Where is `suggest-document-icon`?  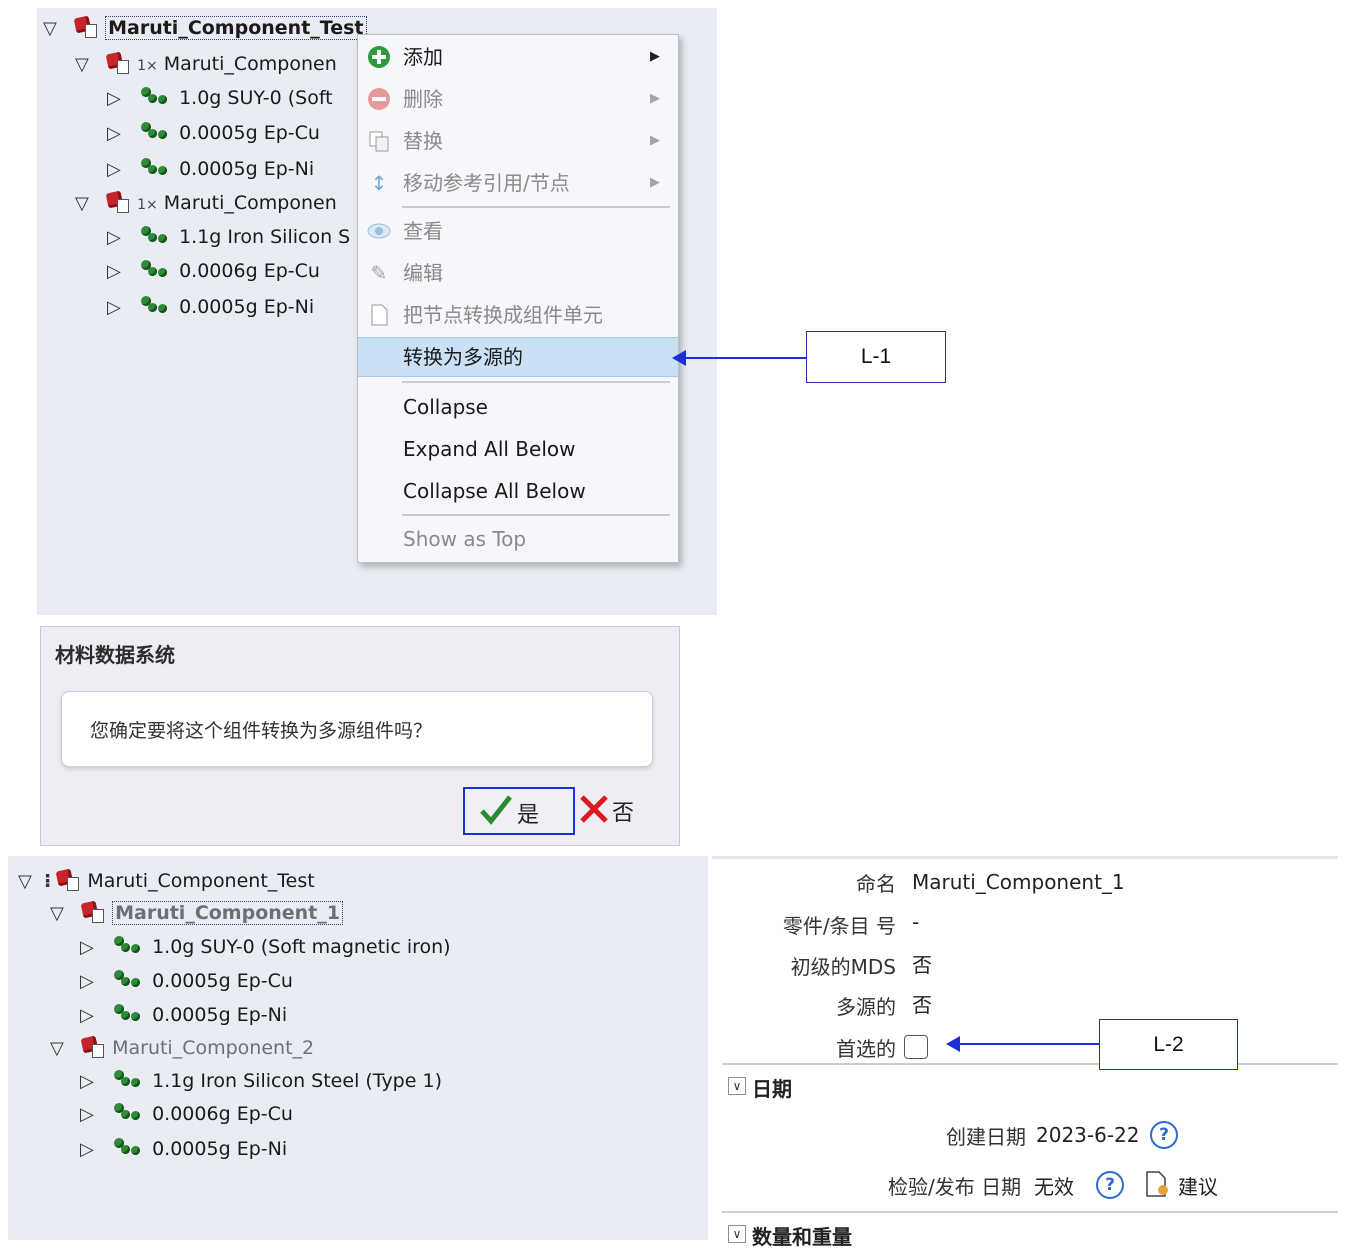
suggest-document-icon is located at coordinates (1157, 1186).